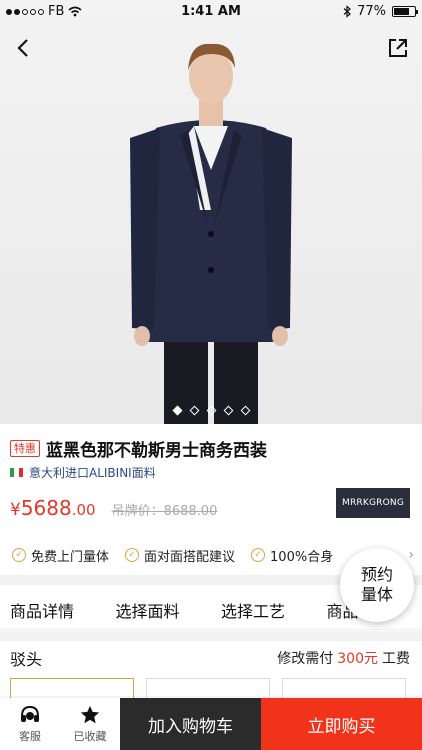 Image resolution: width=422 pixels, height=750 pixels. What do you see at coordinates (24, 48) in the screenshot?
I see `back-icon` at bounding box center [24, 48].